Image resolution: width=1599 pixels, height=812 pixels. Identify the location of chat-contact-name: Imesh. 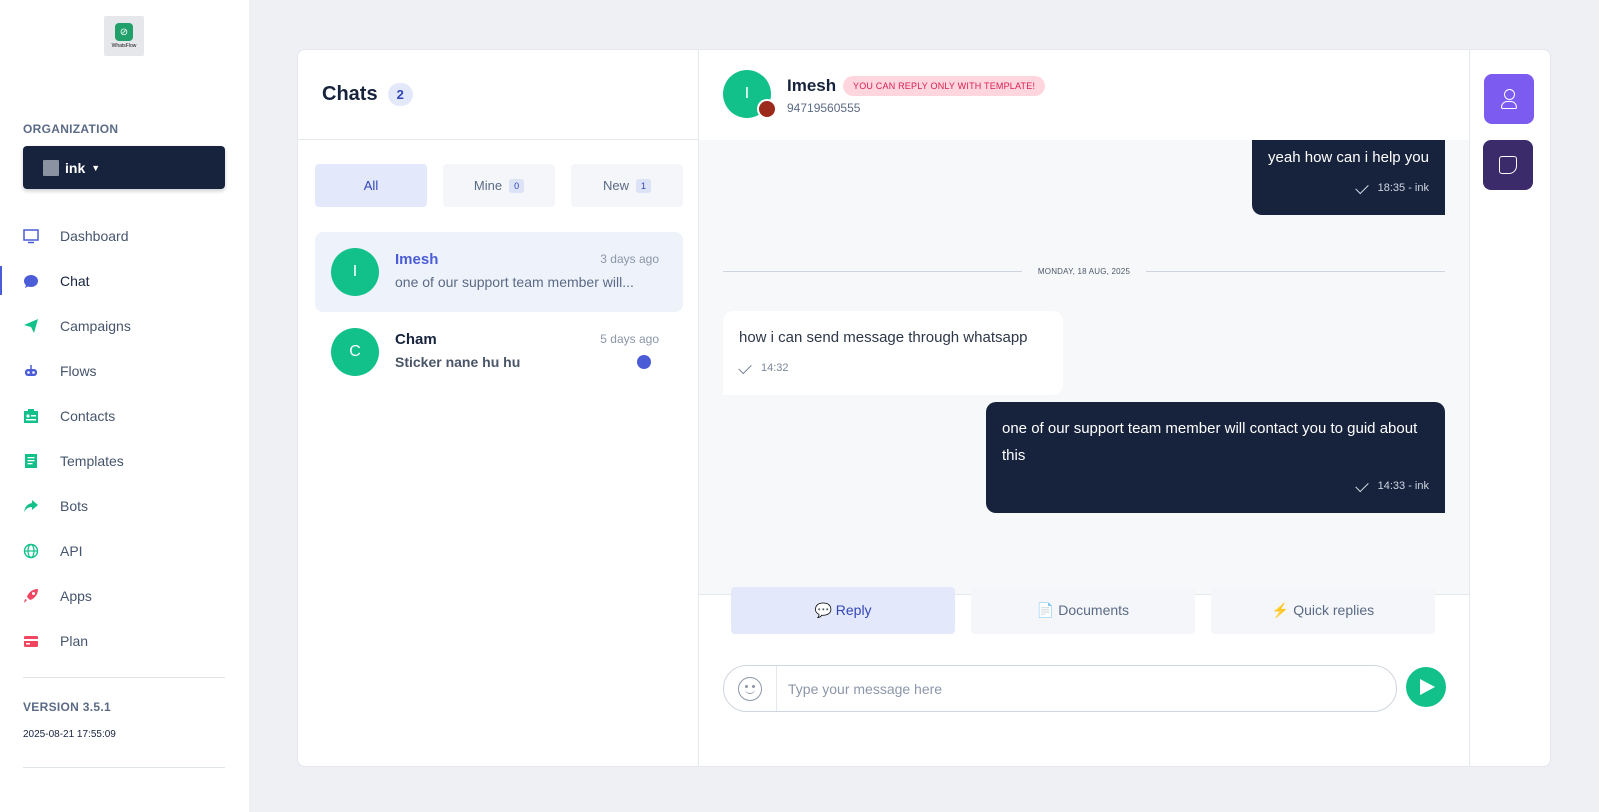
(417, 259).